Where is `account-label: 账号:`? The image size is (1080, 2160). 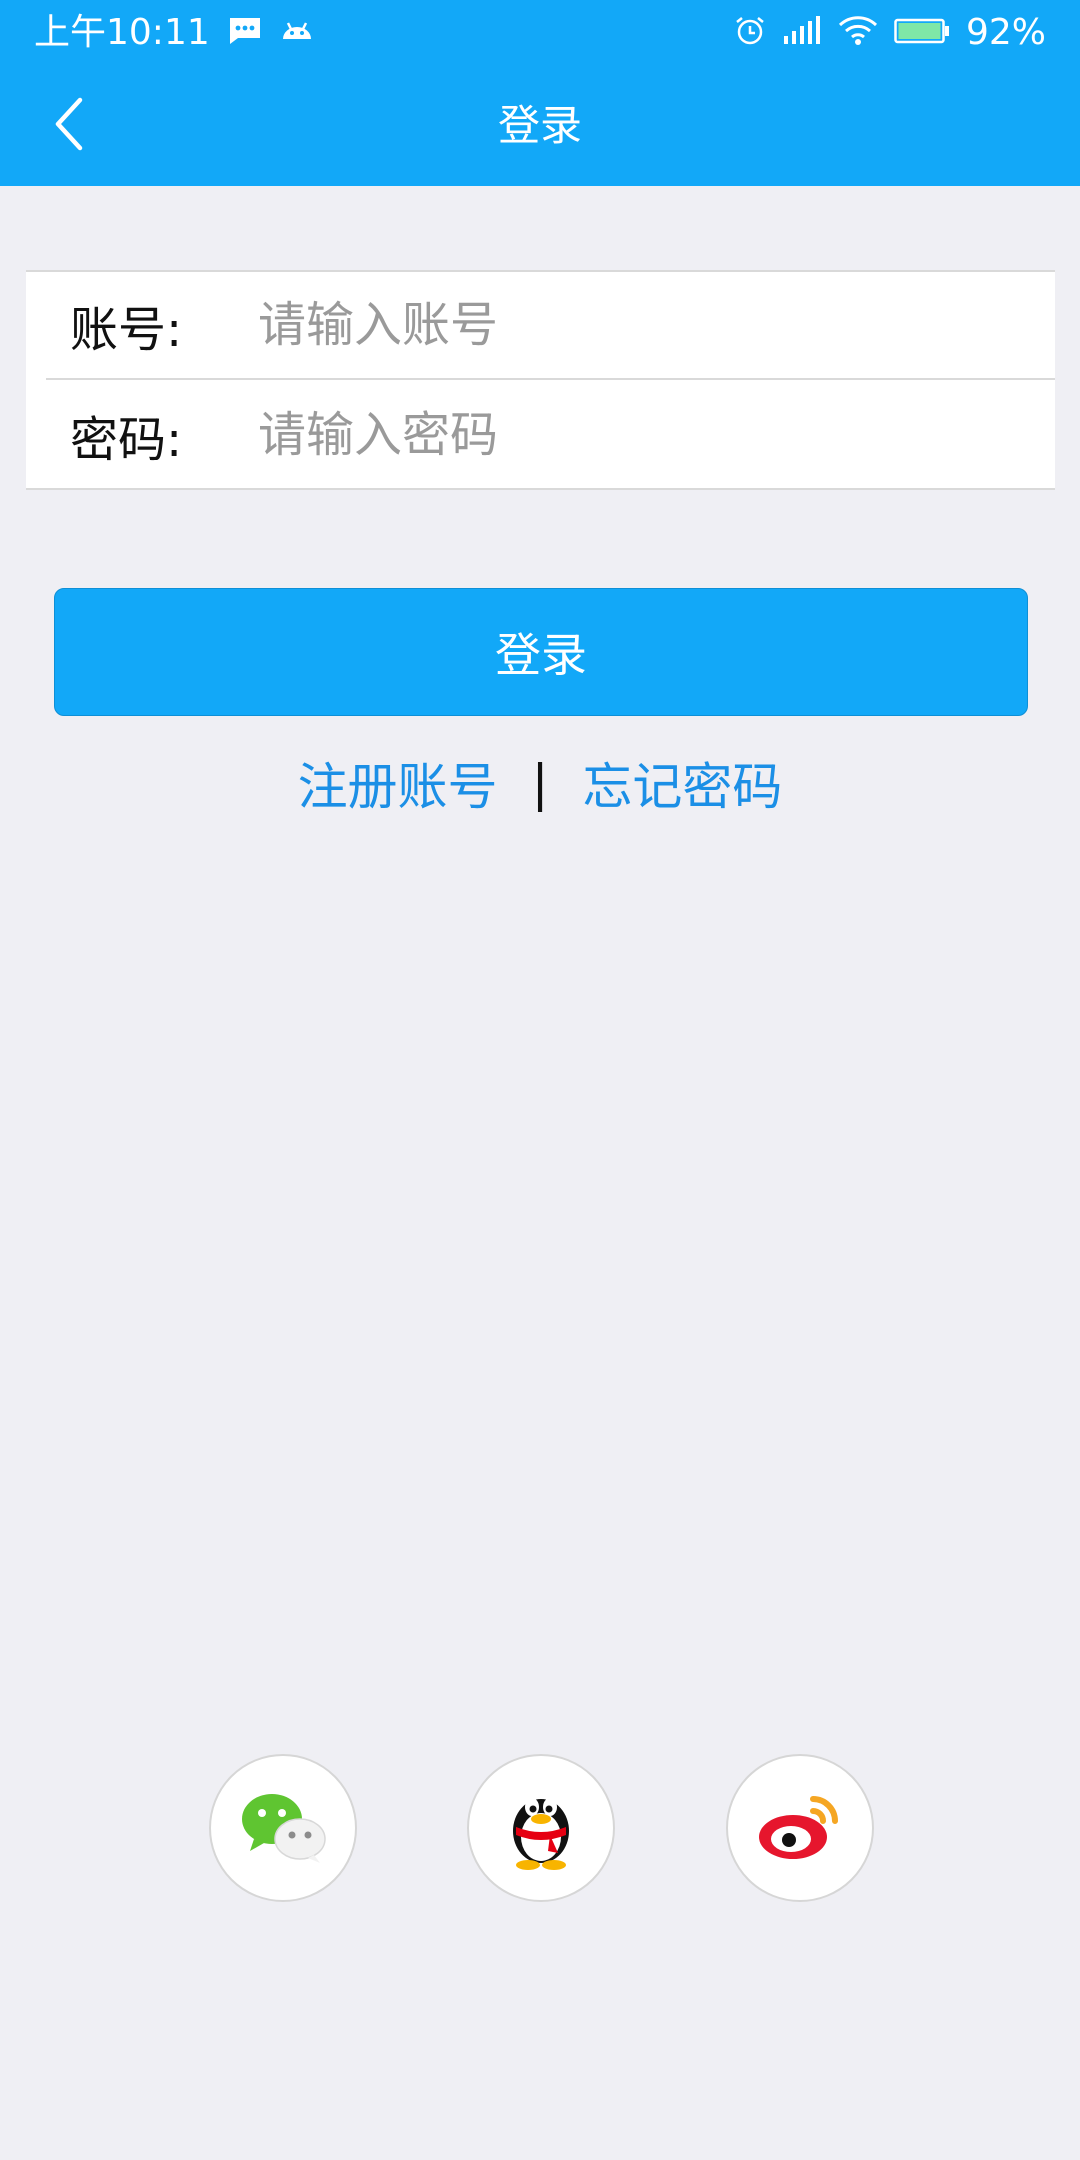
account-label: 账号: is located at coordinates (126, 330).